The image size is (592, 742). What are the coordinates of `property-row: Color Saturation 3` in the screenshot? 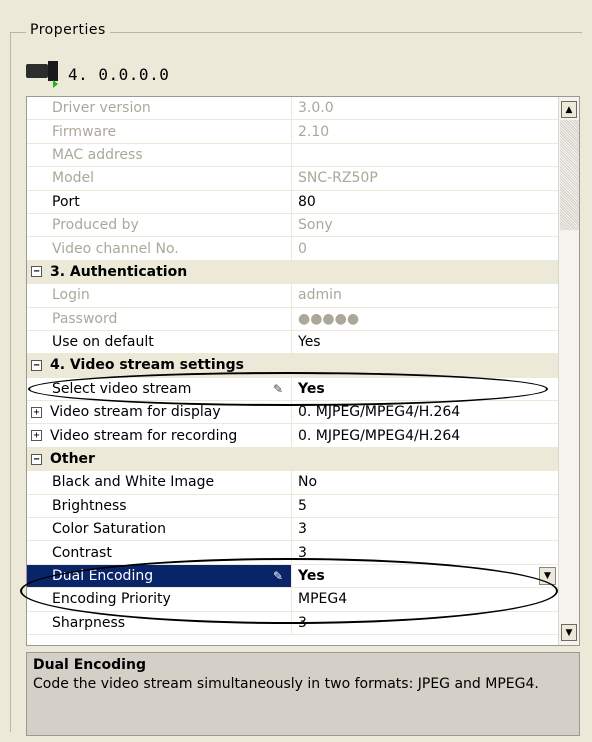 It's located at (292, 530).